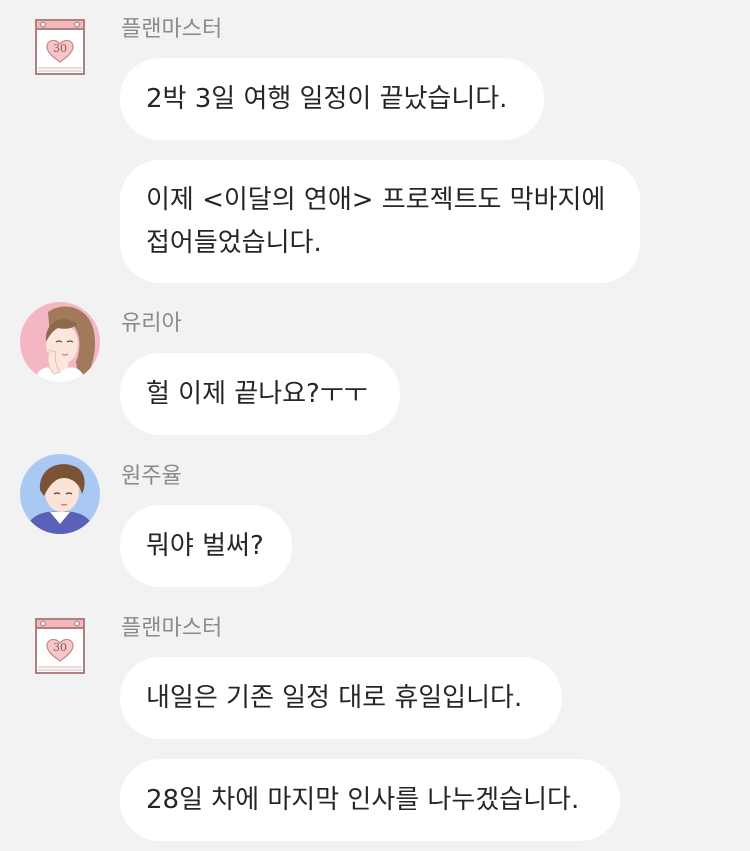 This screenshot has height=851, width=750. What do you see at coordinates (60, 494) in the screenshot?
I see `wonjuyul-avatar` at bounding box center [60, 494].